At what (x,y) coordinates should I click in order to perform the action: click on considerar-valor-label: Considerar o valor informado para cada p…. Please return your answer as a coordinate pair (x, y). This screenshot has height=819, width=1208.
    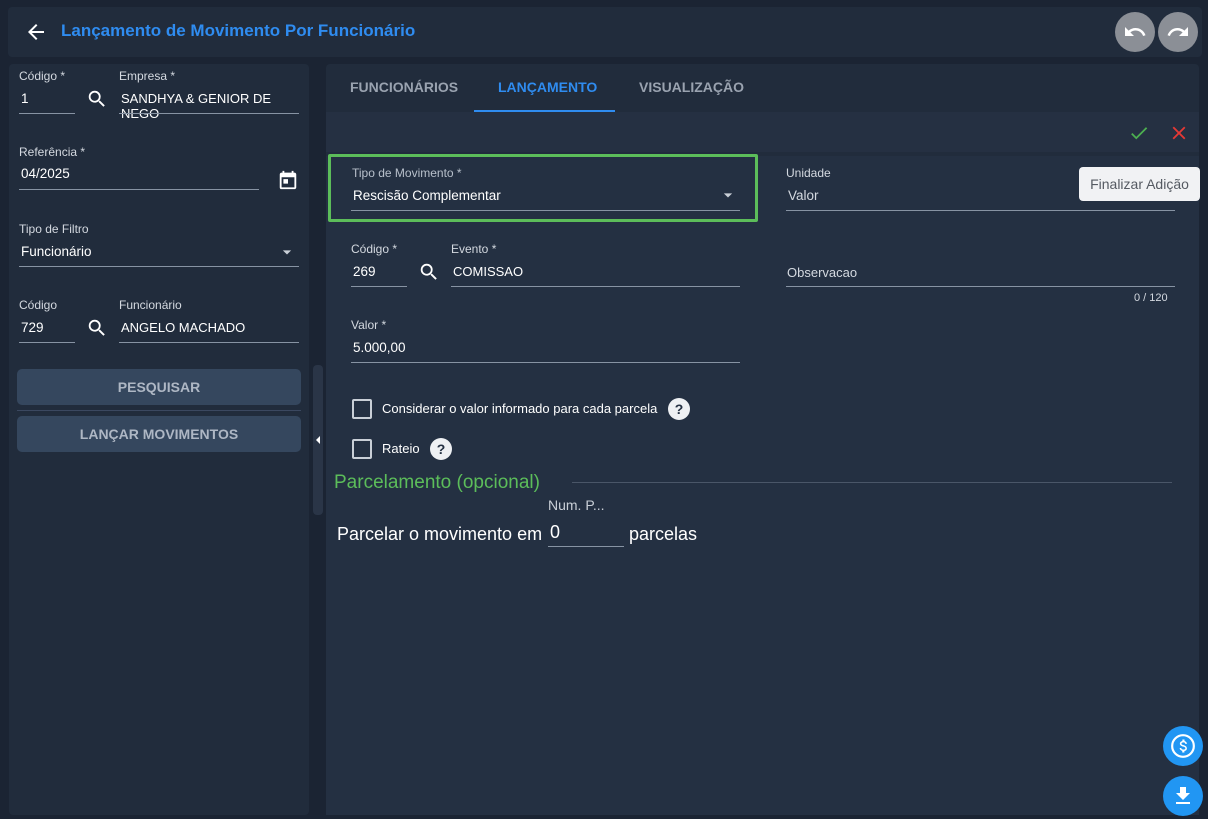
    Looking at the image, I should click on (520, 408).